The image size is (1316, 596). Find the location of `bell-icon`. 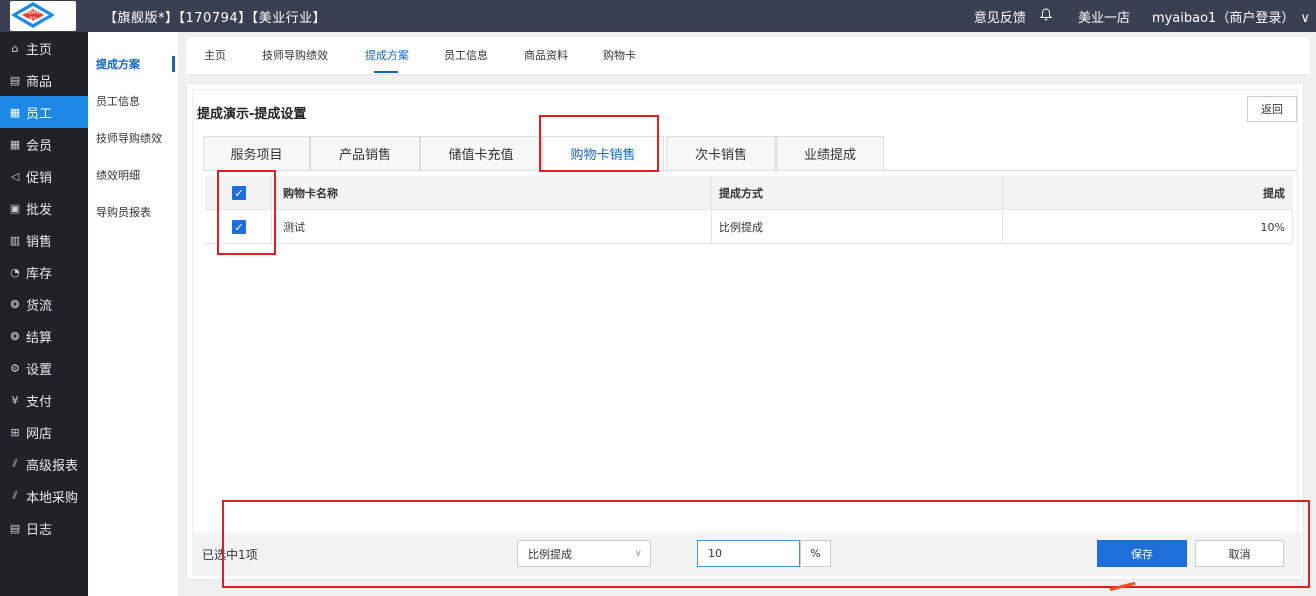

bell-icon is located at coordinates (1046, 16).